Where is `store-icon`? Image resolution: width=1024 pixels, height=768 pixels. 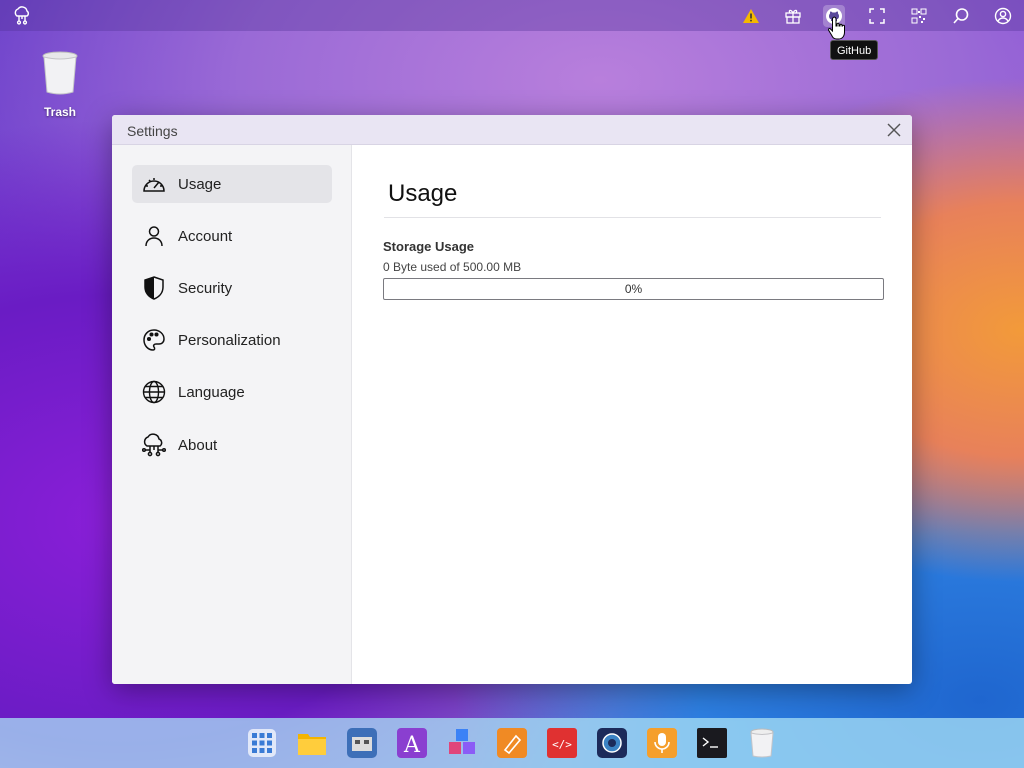
store-icon is located at coordinates (362, 743).